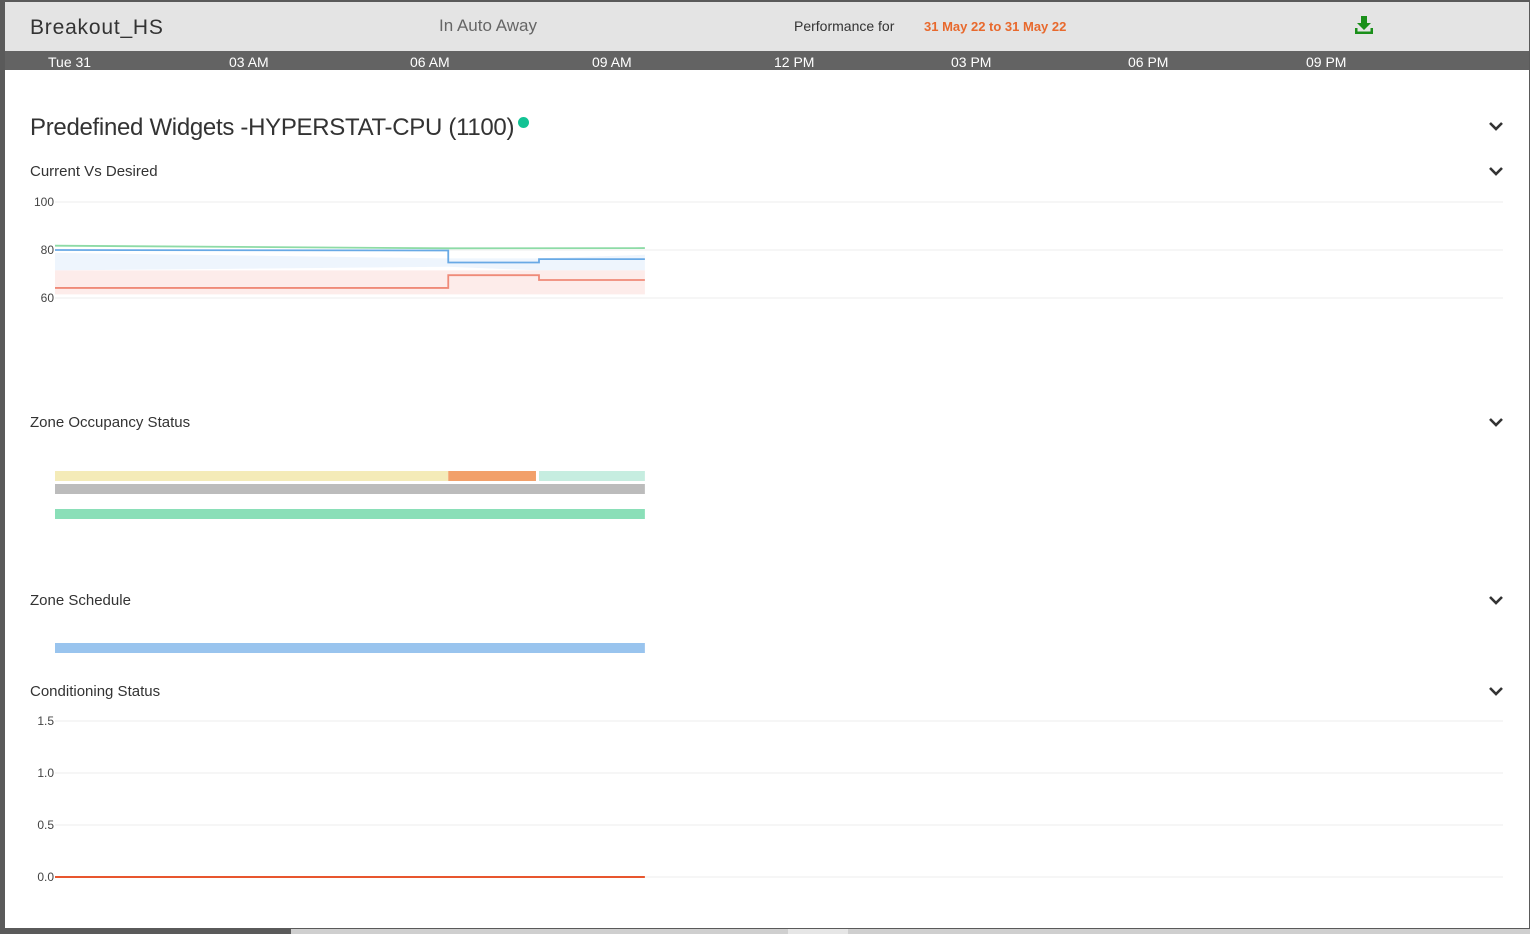 This screenshot has height=934, width=1530. I want to click on y-tick-label: 100, so click(44, 202).